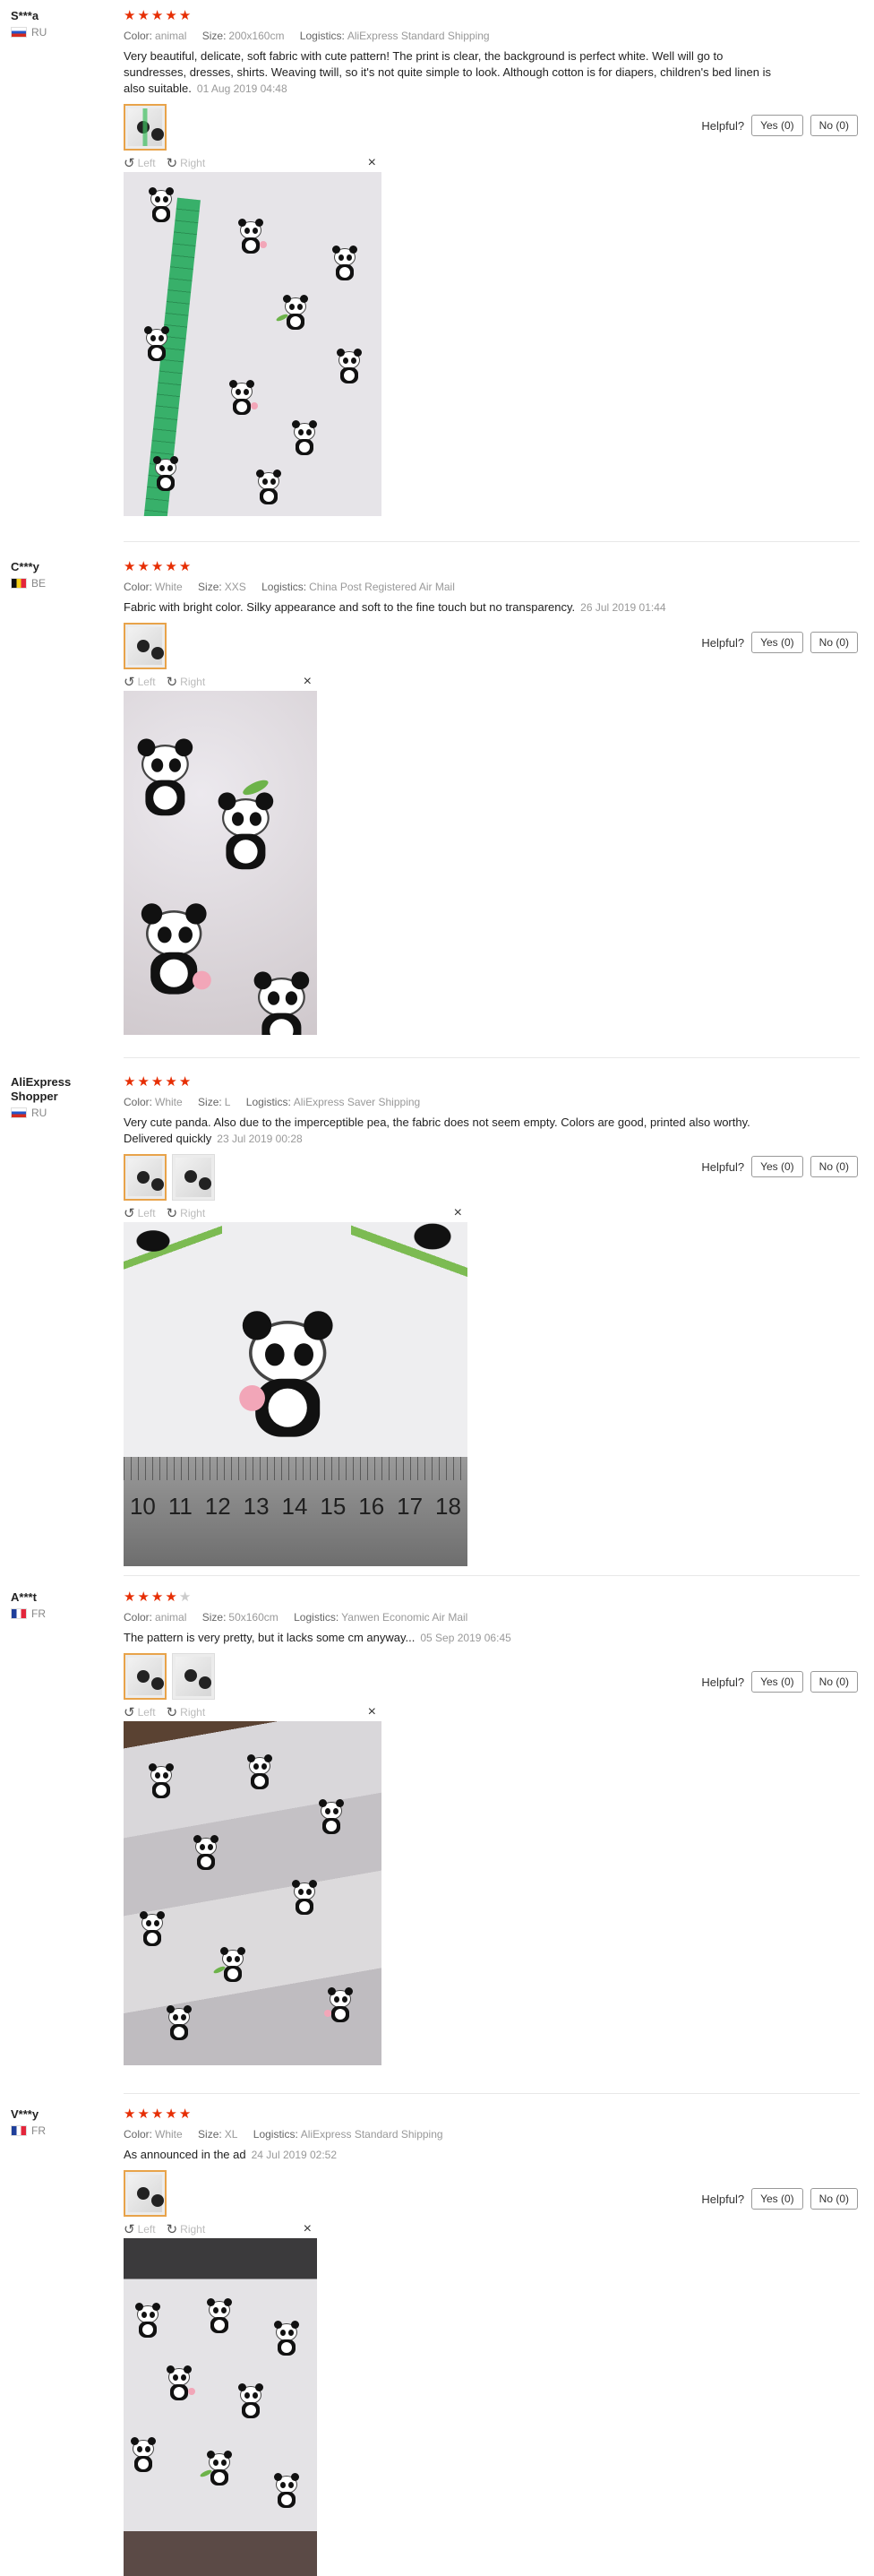 The image size is (874, 2576). I want to click on reviewer-name: V***y, so click(25, 2114).